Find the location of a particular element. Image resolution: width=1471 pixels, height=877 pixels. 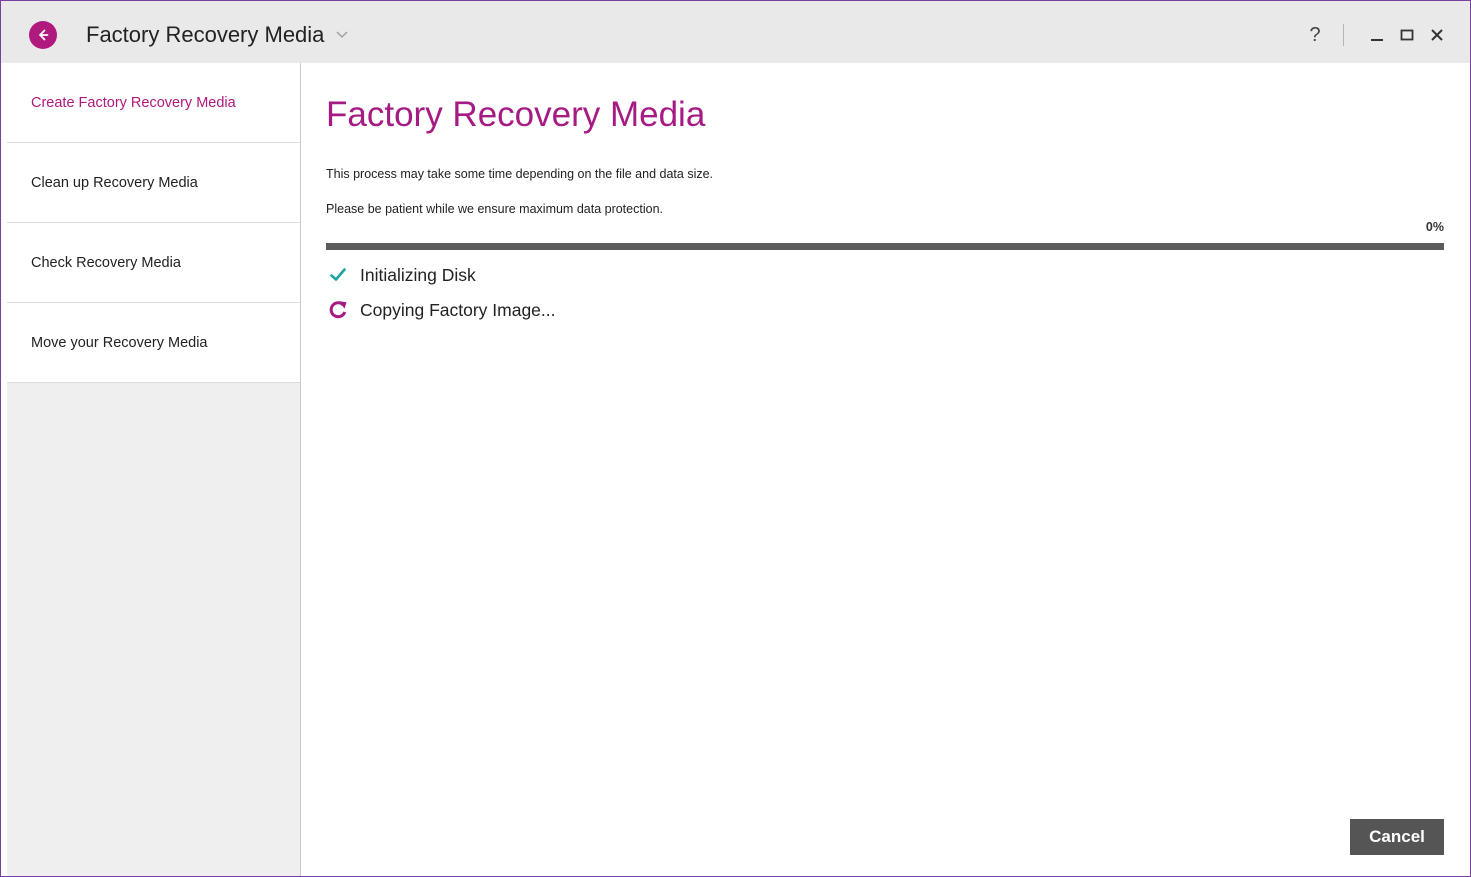

sidebar-item-label: Move your Recovery Media is located at coordinates (119, 342).